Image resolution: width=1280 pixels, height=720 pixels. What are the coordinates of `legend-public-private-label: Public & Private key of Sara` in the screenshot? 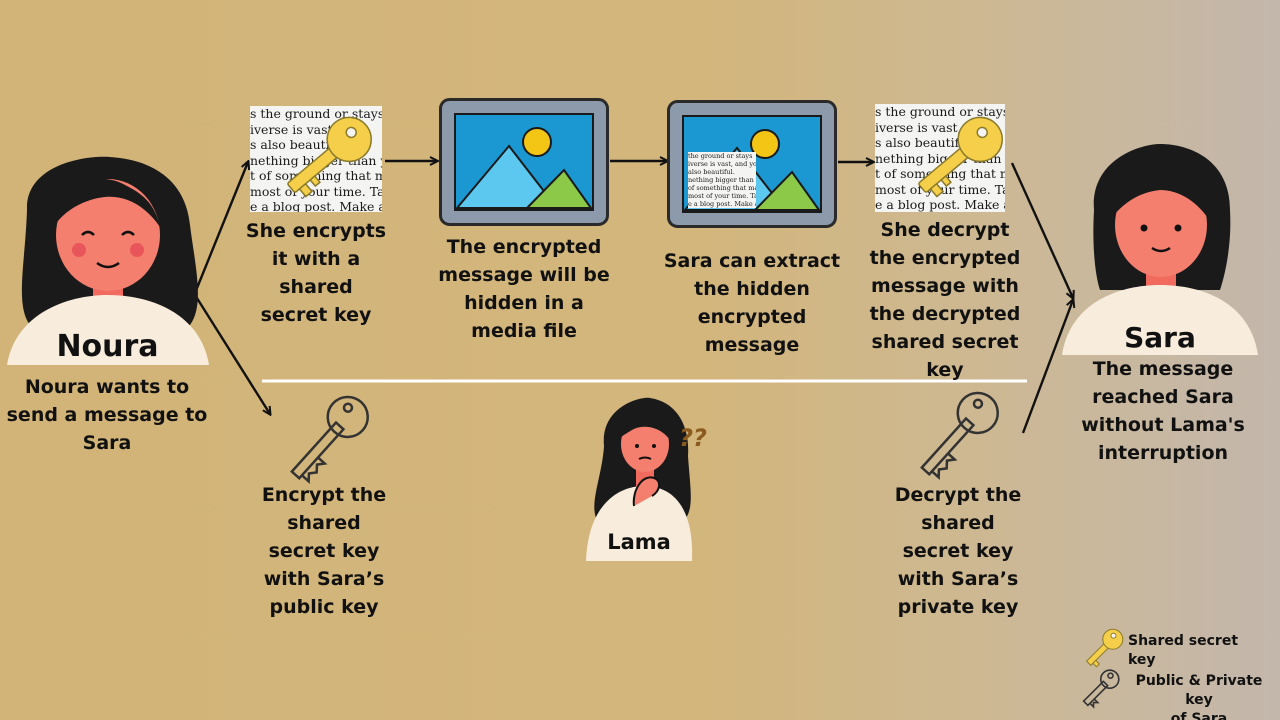 It's located at (1199, 696).